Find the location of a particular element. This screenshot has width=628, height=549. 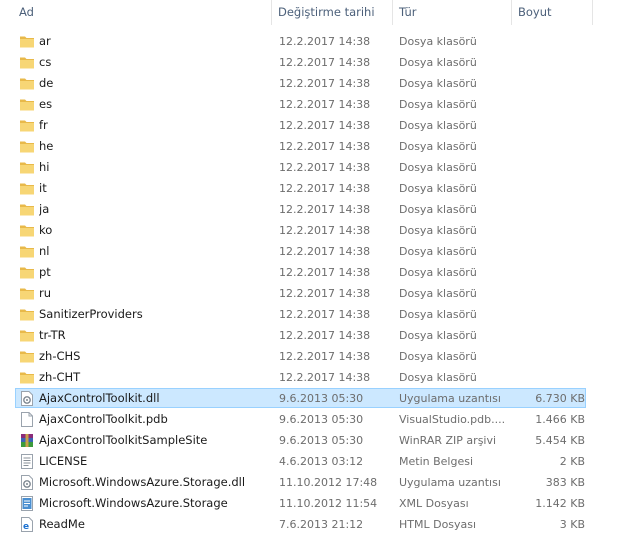

file-row: ko 12.2.2017 14:38 Dosya klasörü is located at coordinates (314, 230).